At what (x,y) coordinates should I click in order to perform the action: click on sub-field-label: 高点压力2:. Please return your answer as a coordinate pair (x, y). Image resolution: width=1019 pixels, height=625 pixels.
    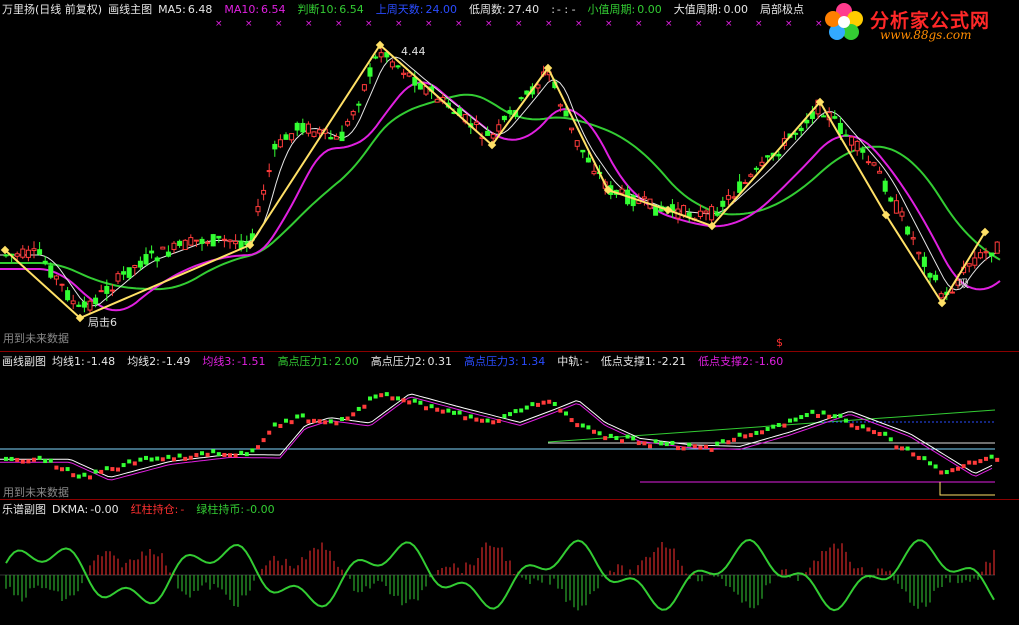
    Looking at the image, I should click on (398, 361).